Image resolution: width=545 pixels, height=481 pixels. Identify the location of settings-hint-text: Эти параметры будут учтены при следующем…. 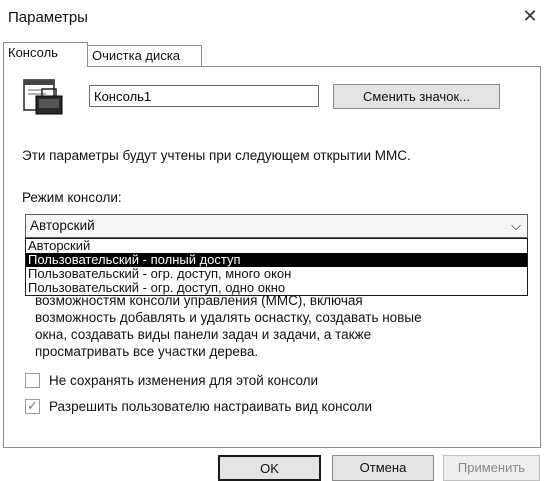
(216, 155).